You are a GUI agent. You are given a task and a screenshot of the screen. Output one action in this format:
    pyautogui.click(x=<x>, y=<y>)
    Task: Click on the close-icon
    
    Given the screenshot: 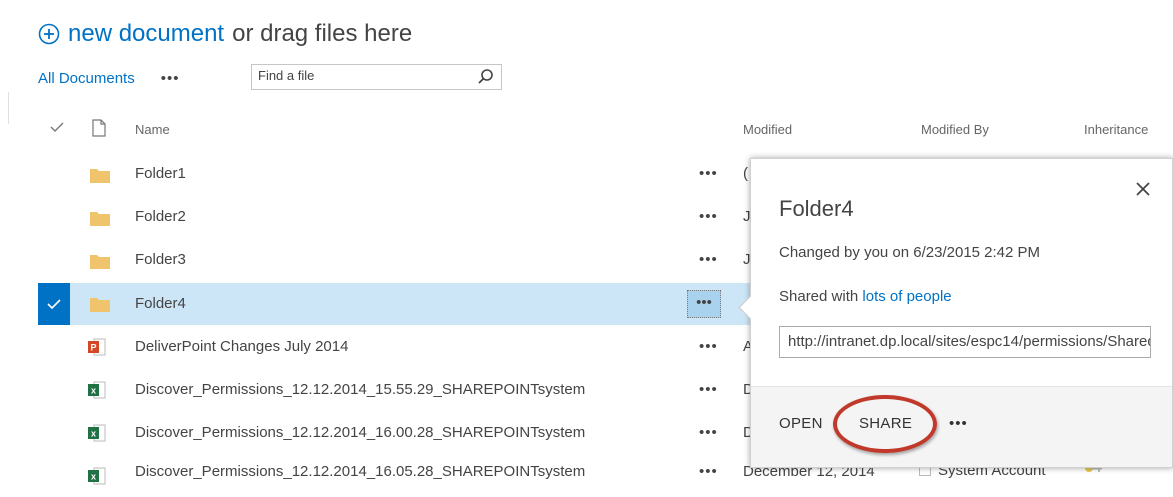 What is the action you would take?
    pyautogui.click(x=1143, y=189)
    